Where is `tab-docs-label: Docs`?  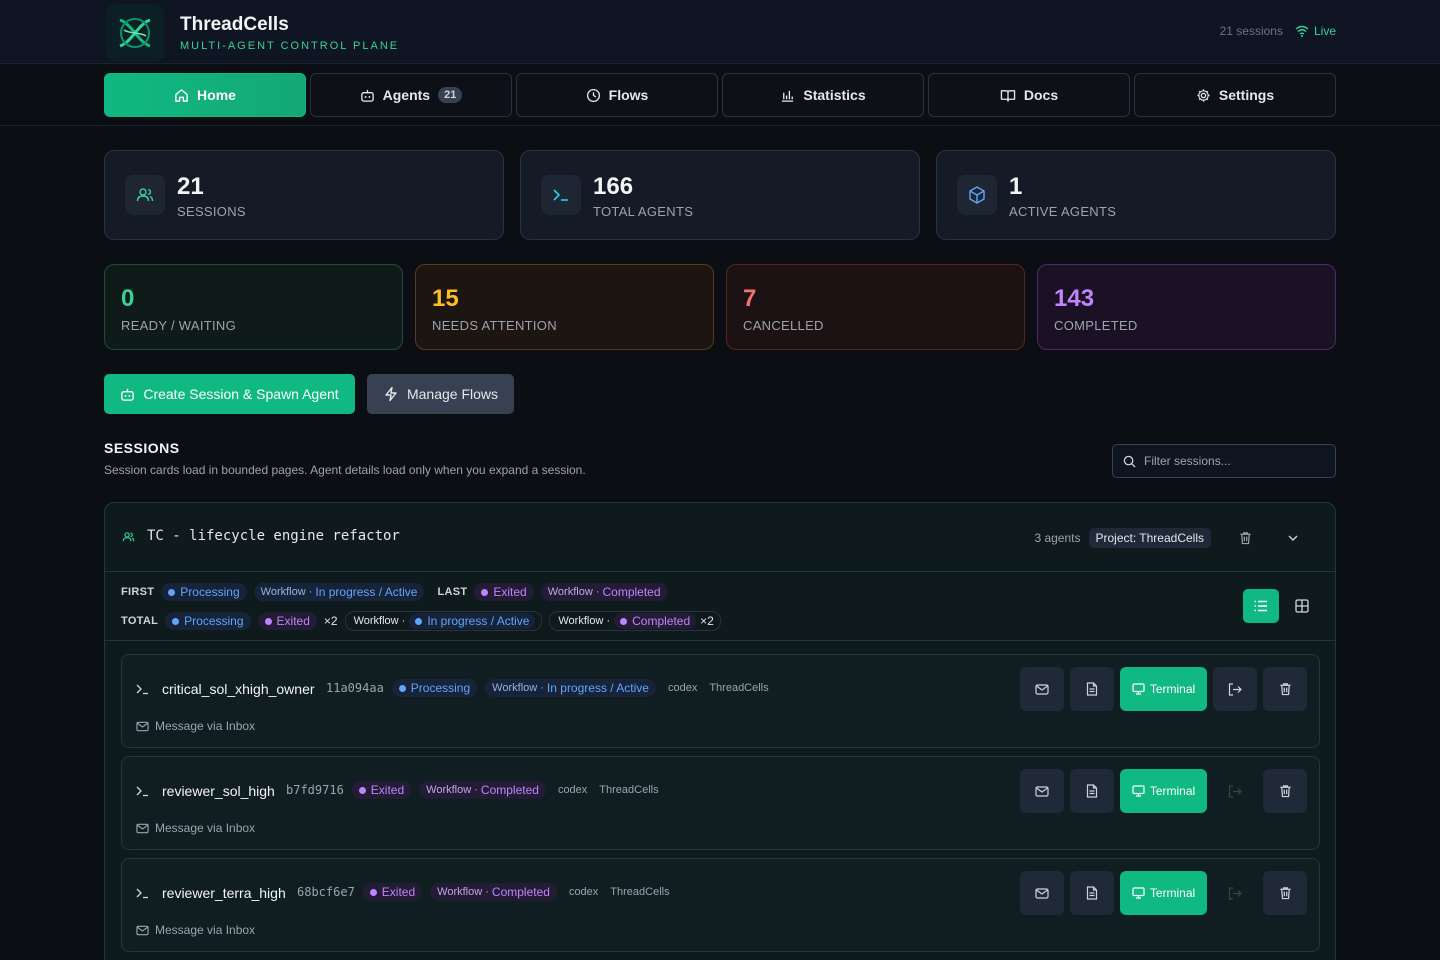
tab-docs-label: Docs is located at coordinates (1041, 95).